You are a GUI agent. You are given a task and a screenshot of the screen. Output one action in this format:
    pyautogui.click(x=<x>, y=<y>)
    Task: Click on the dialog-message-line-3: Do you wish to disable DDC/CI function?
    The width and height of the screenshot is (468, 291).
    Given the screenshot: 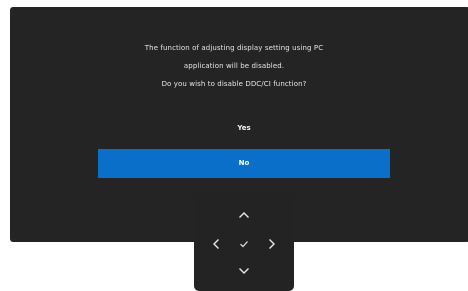 What is the action you would take?
    pyautogui.click(x=234, y=84)
    